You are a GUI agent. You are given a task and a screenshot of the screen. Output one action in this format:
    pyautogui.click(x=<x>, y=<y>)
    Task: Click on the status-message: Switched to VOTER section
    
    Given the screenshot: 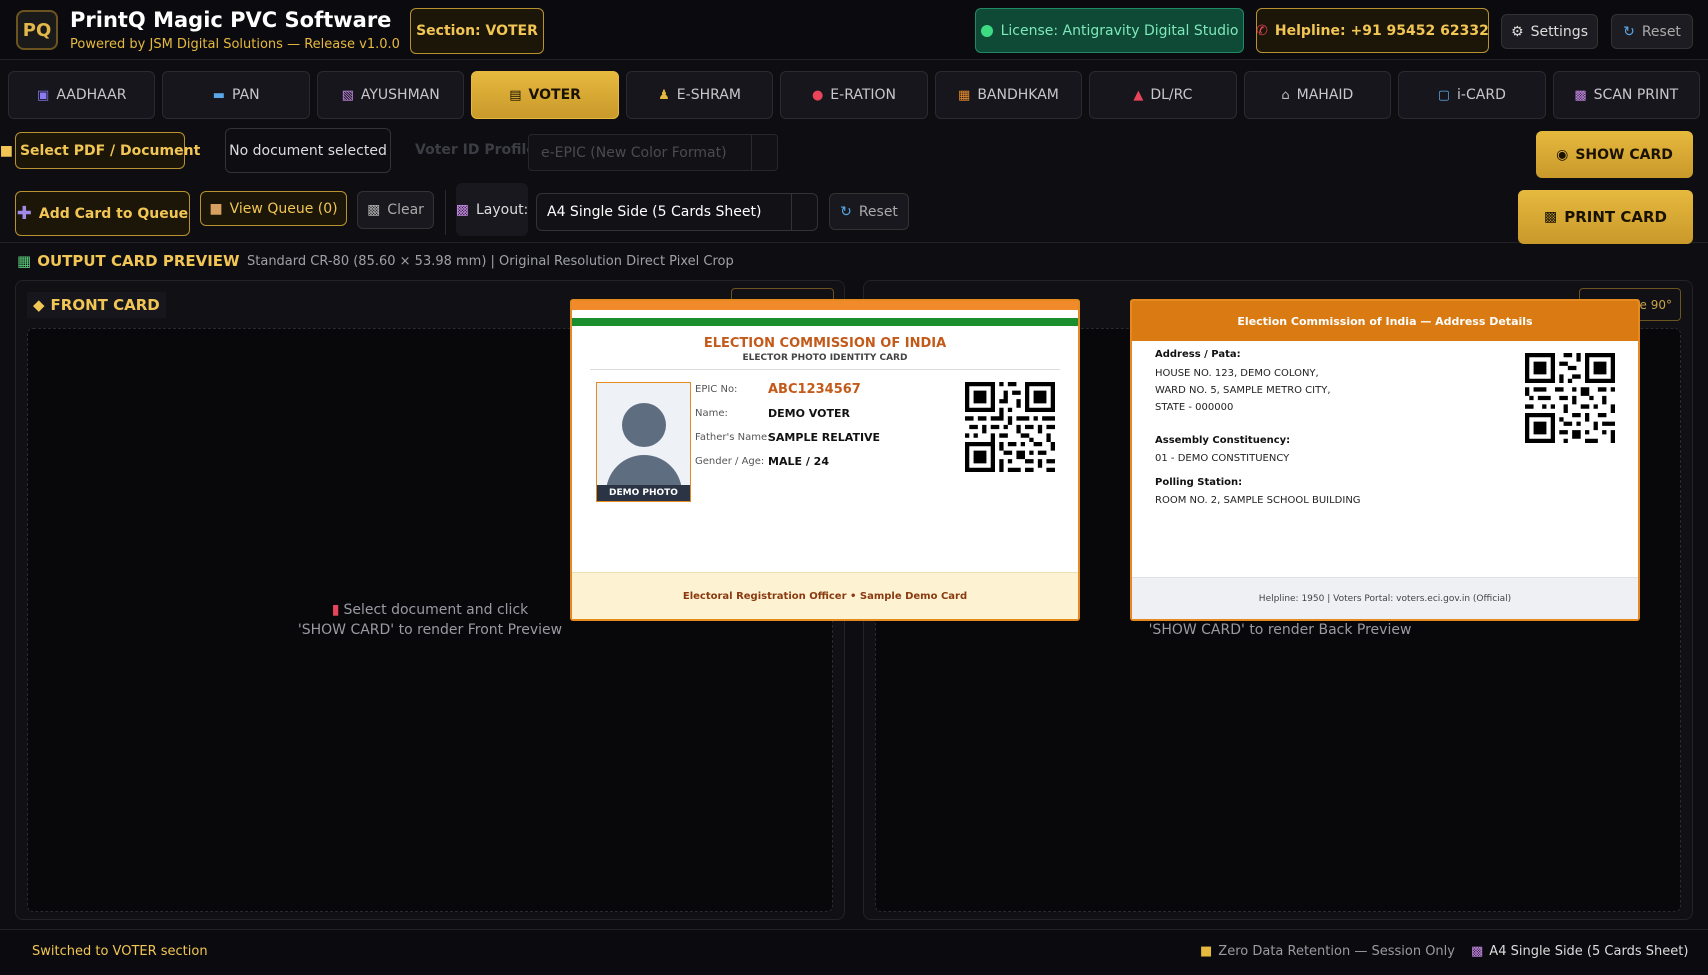 What is the action you would take?
    pyautogui.click(x=120, y=951)
    